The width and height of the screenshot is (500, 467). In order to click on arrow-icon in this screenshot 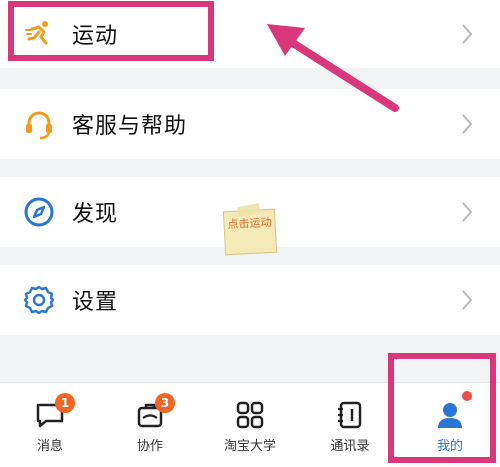, I will do `click(333, 68)`.